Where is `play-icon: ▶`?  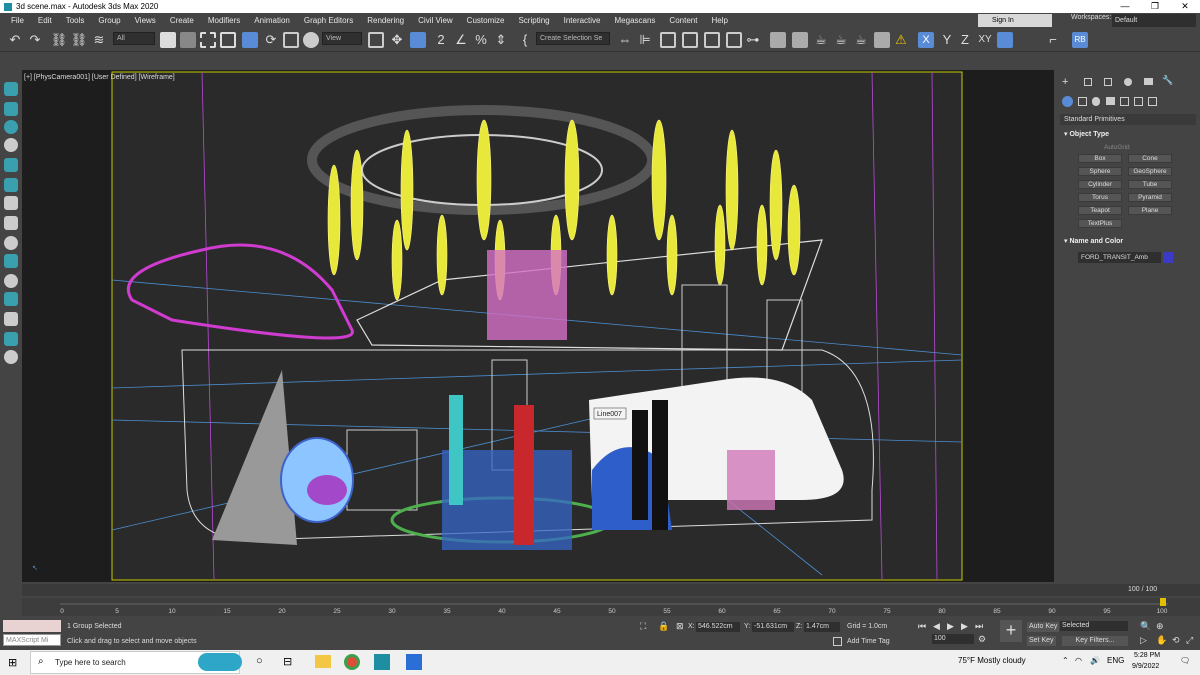
play-icon: ▶ is located at coordinates (950, 626).